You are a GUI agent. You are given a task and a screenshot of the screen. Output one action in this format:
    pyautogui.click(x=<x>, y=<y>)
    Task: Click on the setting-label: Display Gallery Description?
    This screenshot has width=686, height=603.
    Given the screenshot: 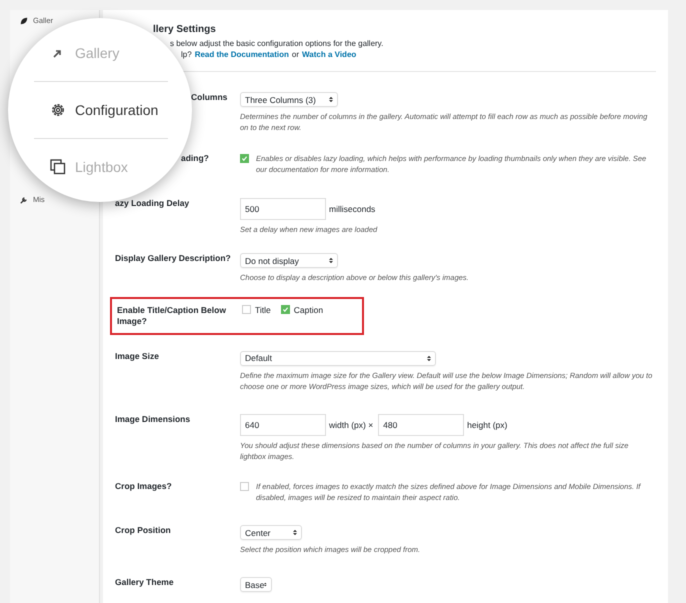 What is the action you would take?
    pyautogui.click(x=173, y=259)
    